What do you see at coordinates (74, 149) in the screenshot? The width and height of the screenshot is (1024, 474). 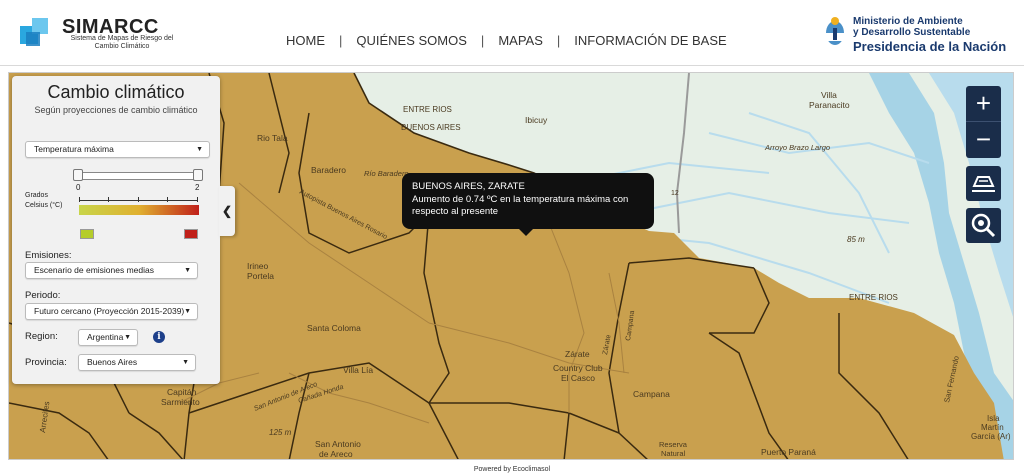 I see `variable-select-value: Temperatura máxima` at bounding box center [74, 149].